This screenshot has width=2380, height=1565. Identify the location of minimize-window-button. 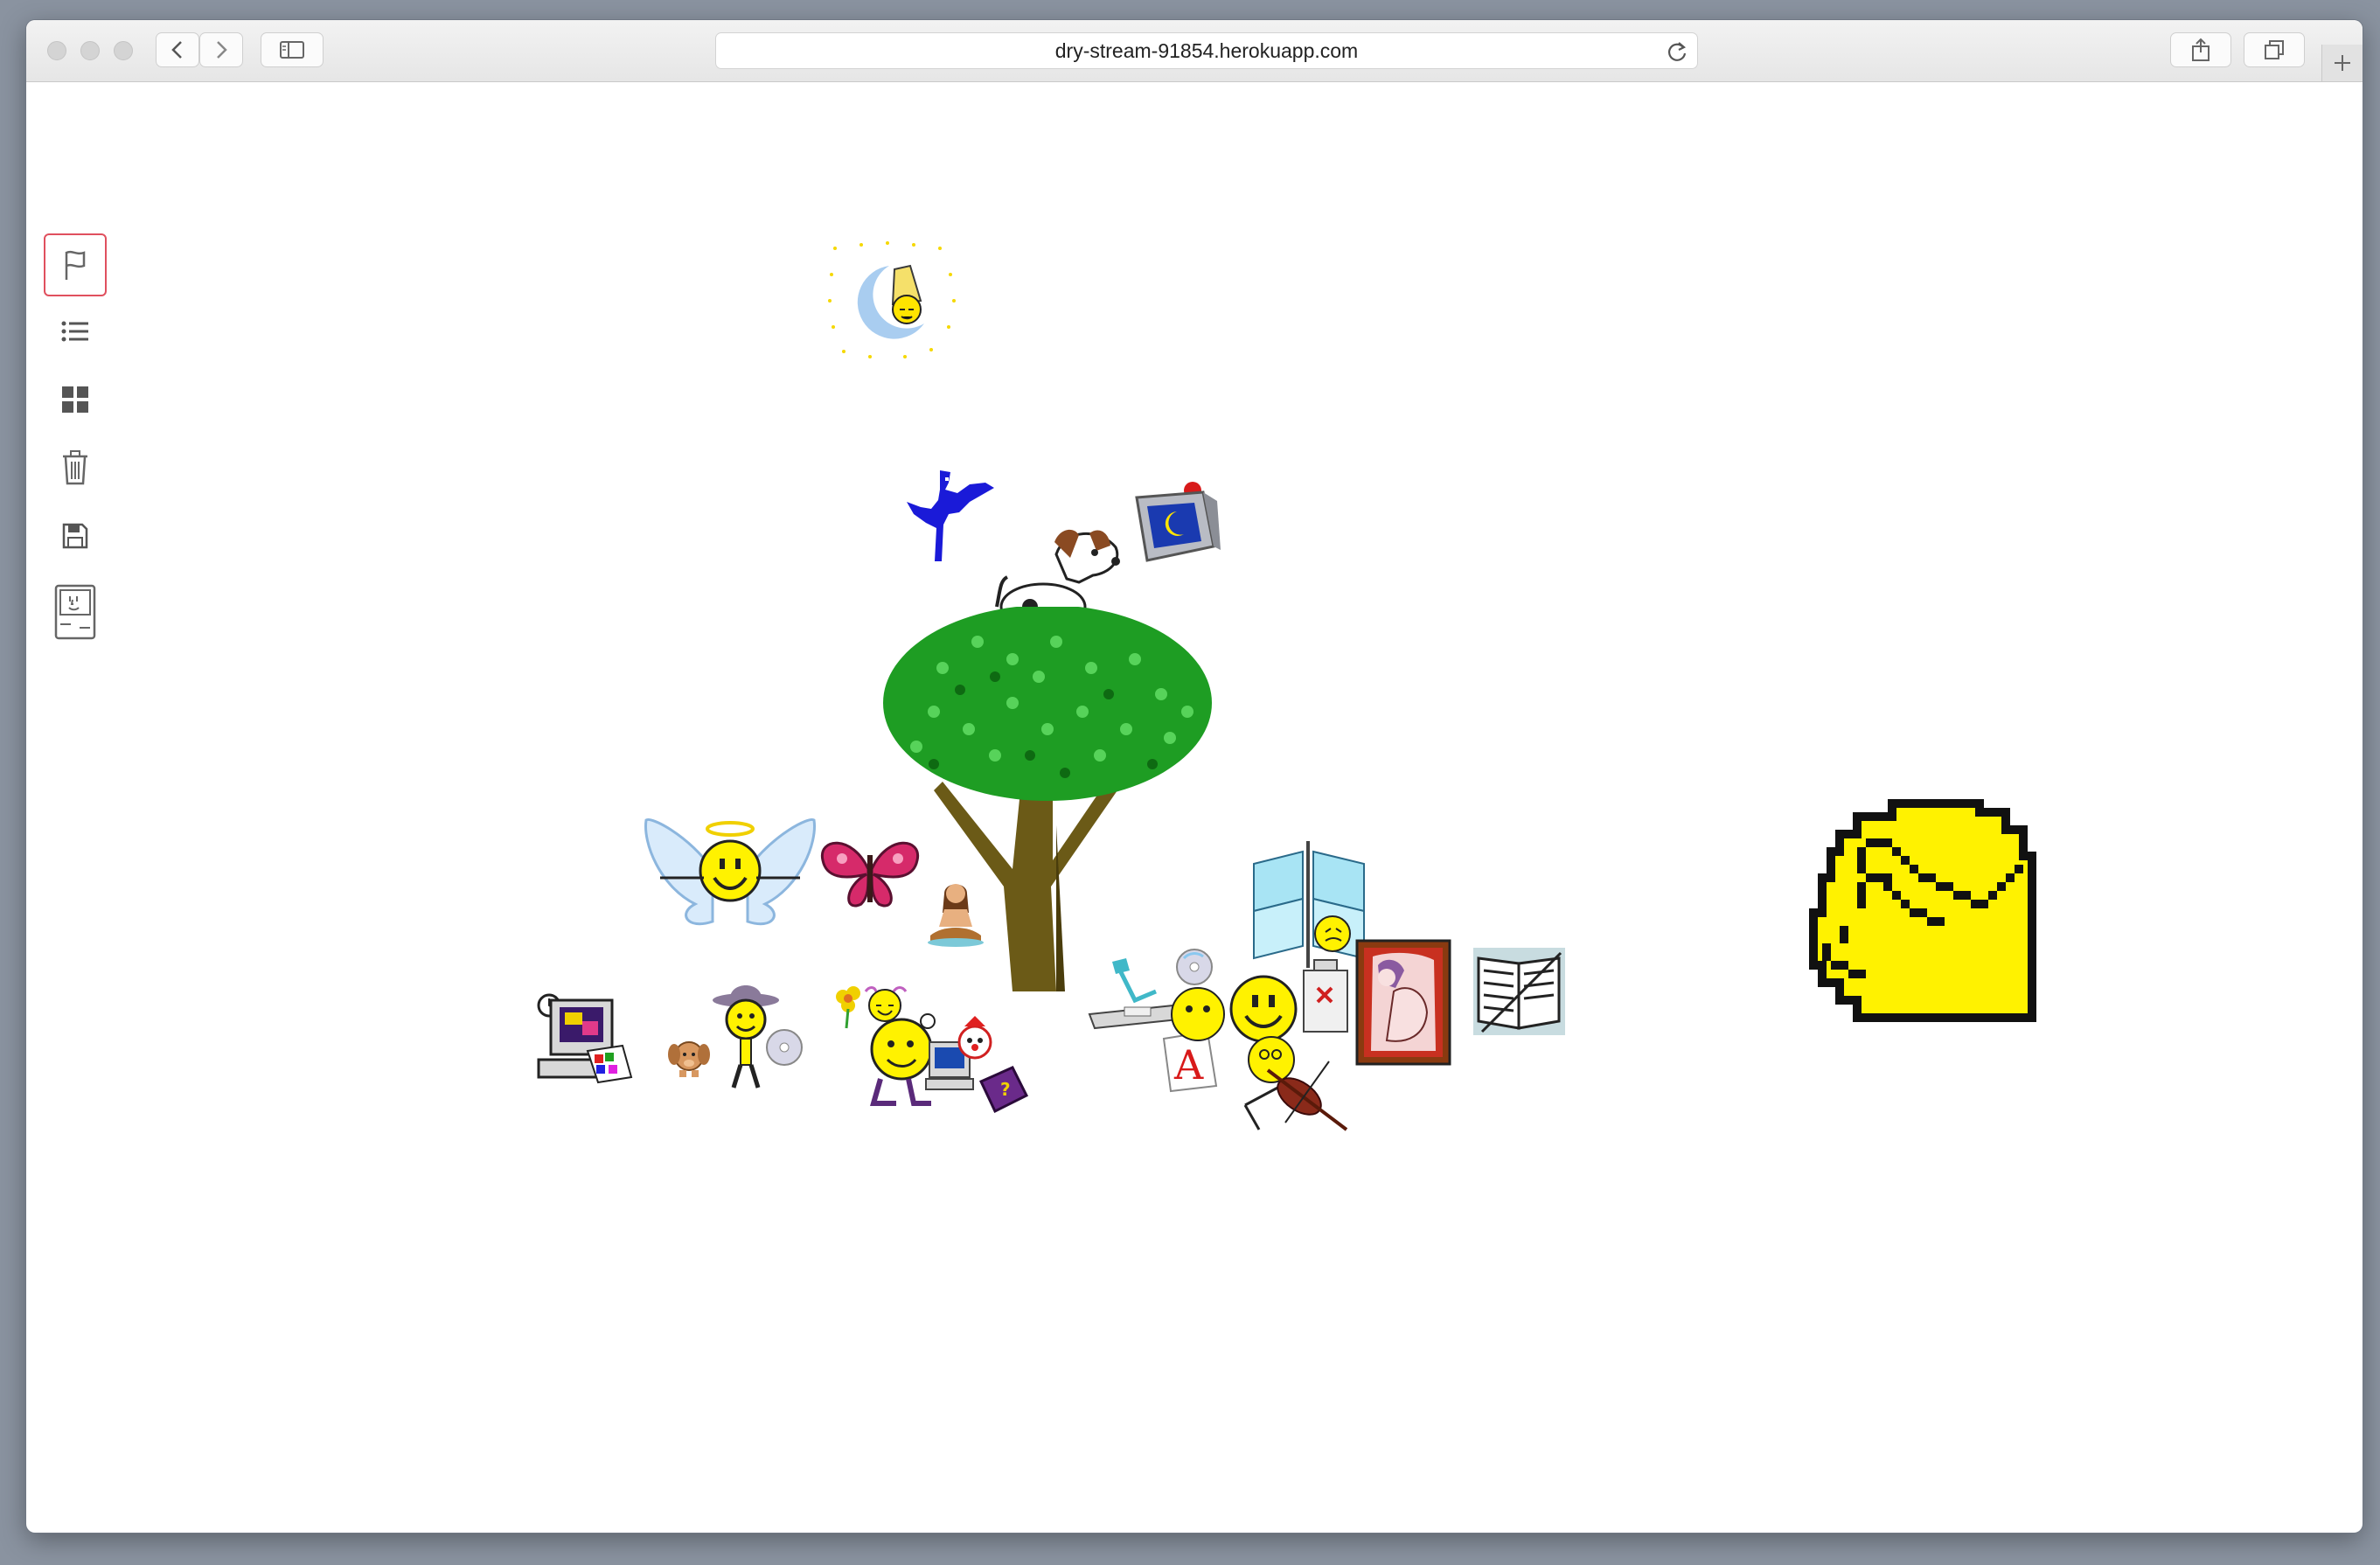
(90, 50).